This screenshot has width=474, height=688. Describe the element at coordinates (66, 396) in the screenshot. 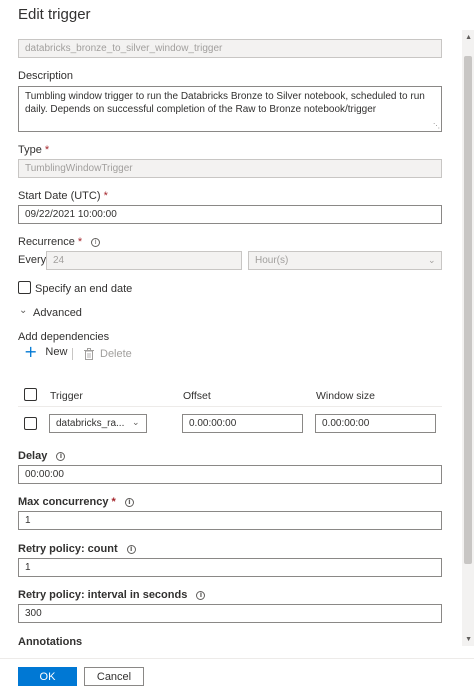

I see `column-header-trigger: Trigger` at that location.